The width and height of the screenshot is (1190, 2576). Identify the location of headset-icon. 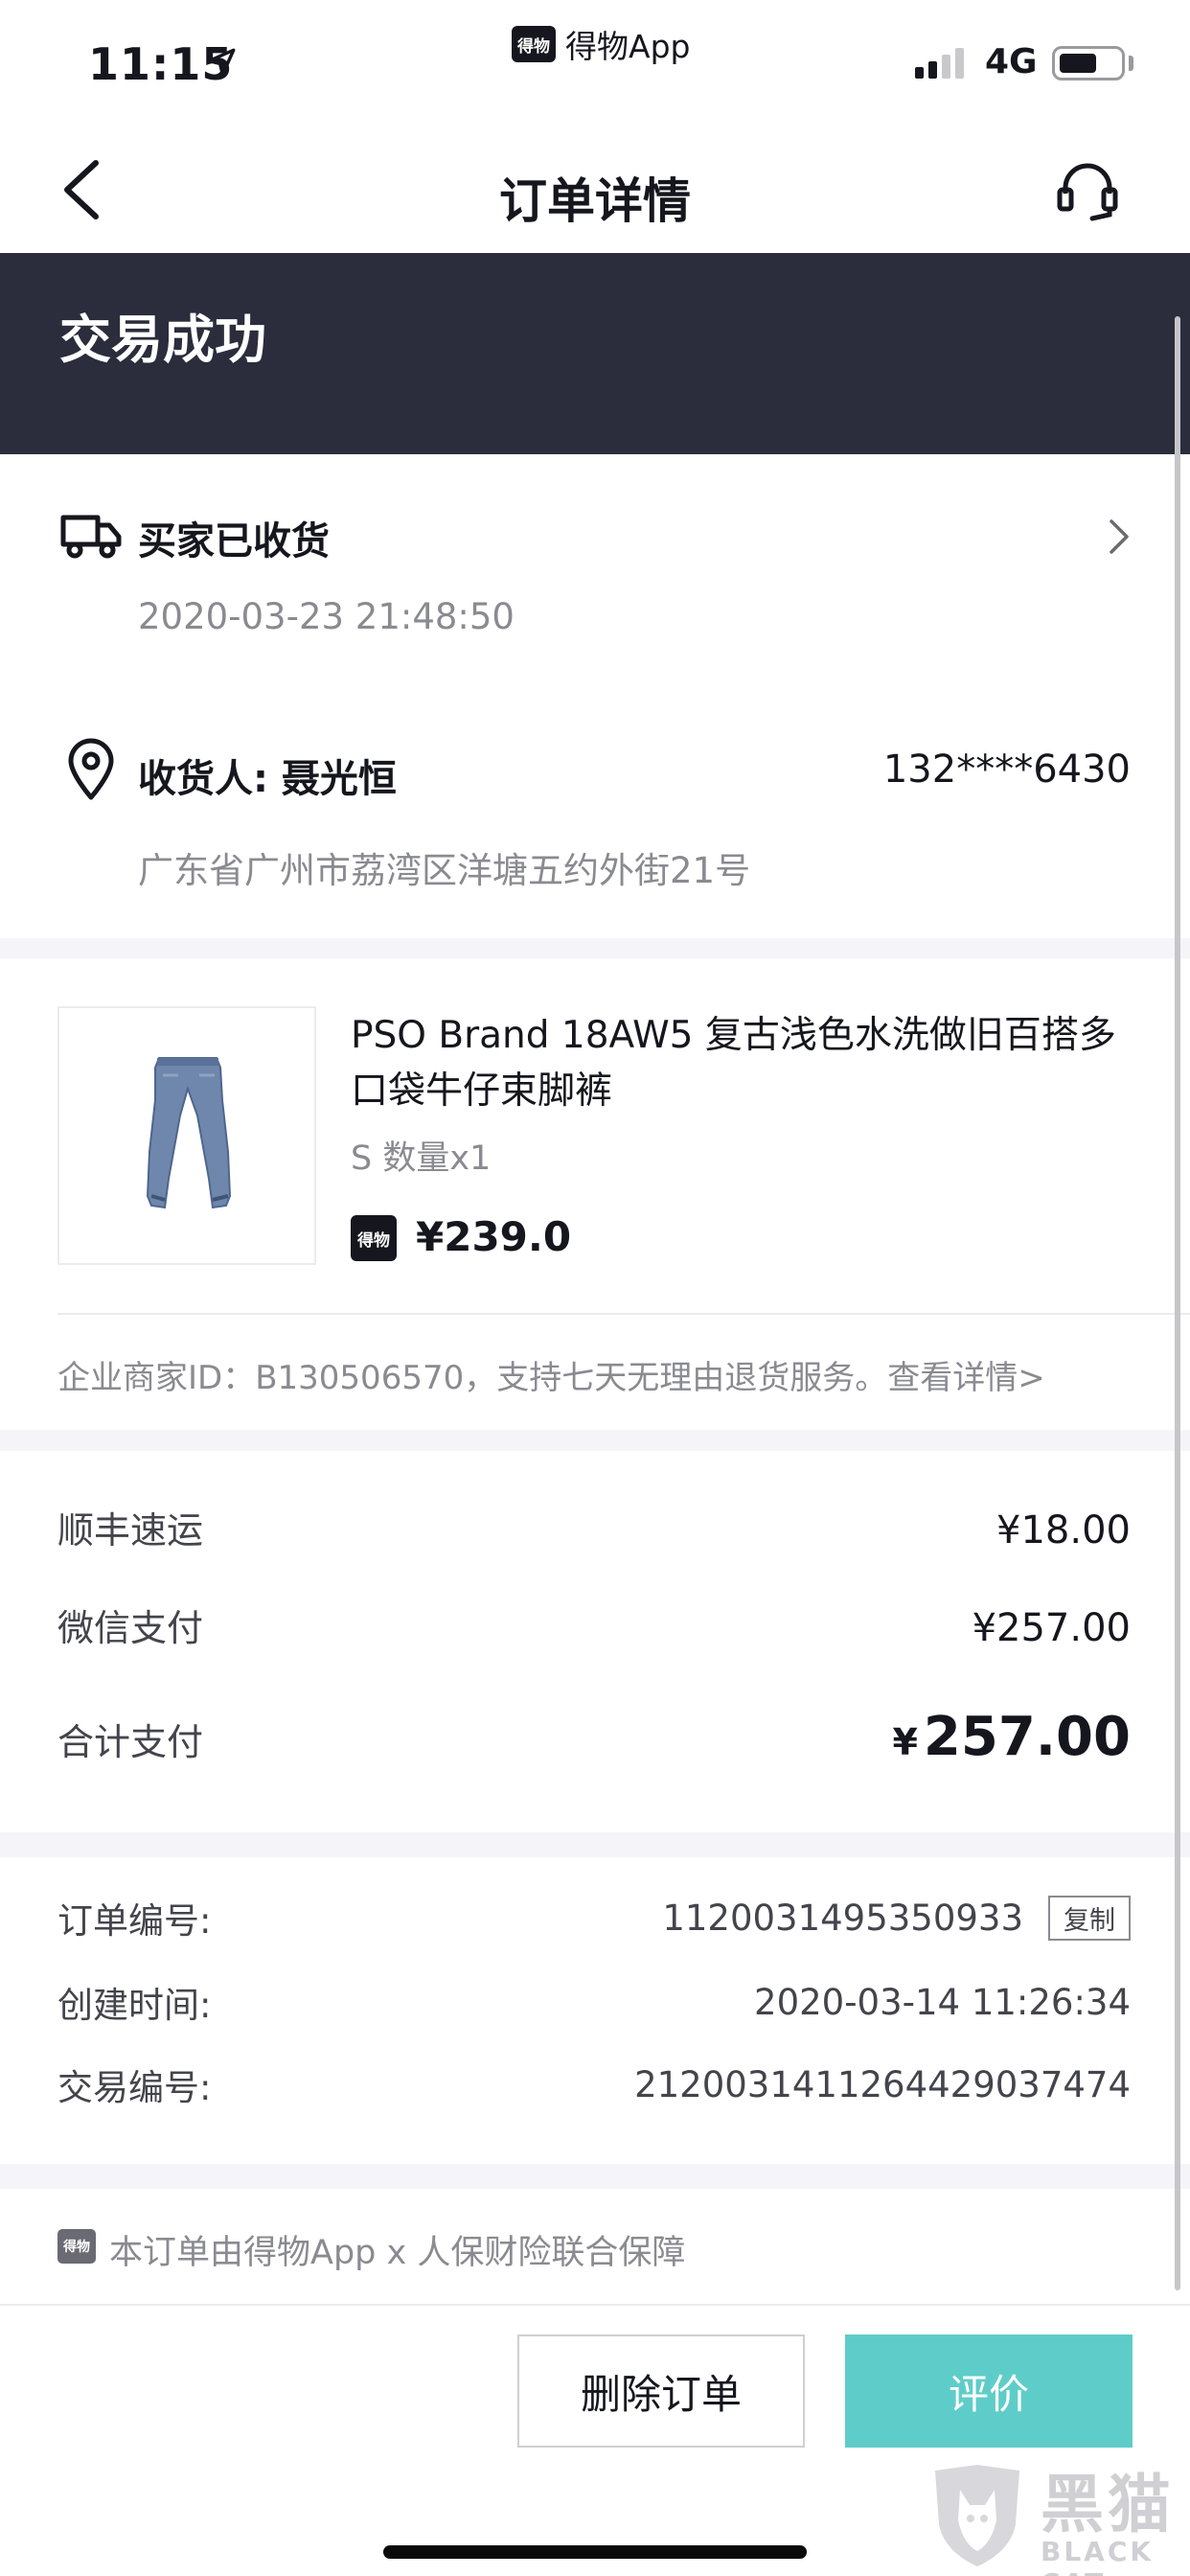
(1088, 190).